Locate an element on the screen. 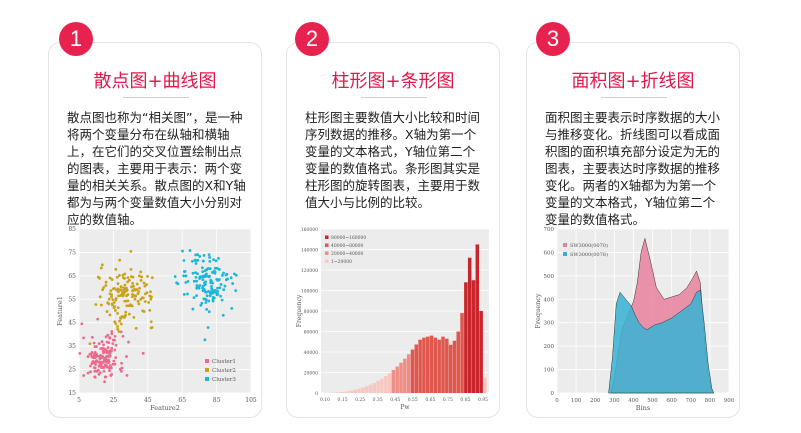 The width and height of the screenshot is (801, 433). card-title: 散点图+曲线图 is located at coordinates (155, 81).